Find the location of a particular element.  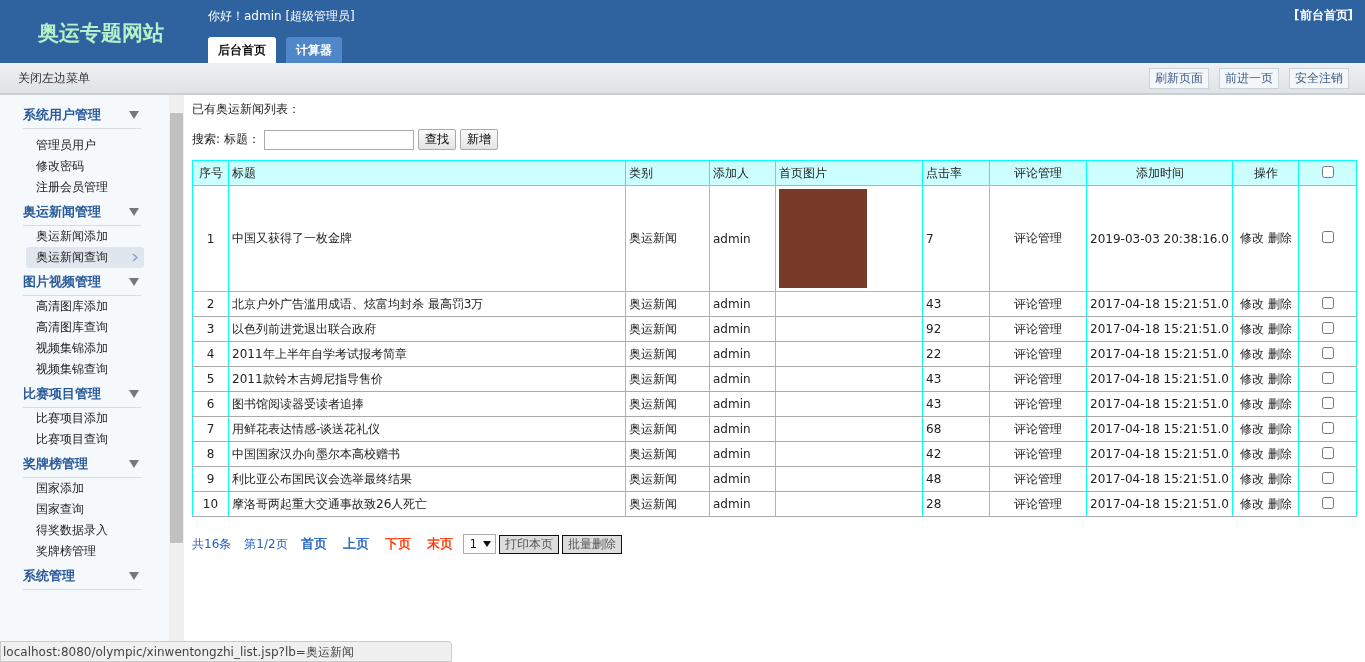

table-cell: 22 is located at coordinates (956, 354).